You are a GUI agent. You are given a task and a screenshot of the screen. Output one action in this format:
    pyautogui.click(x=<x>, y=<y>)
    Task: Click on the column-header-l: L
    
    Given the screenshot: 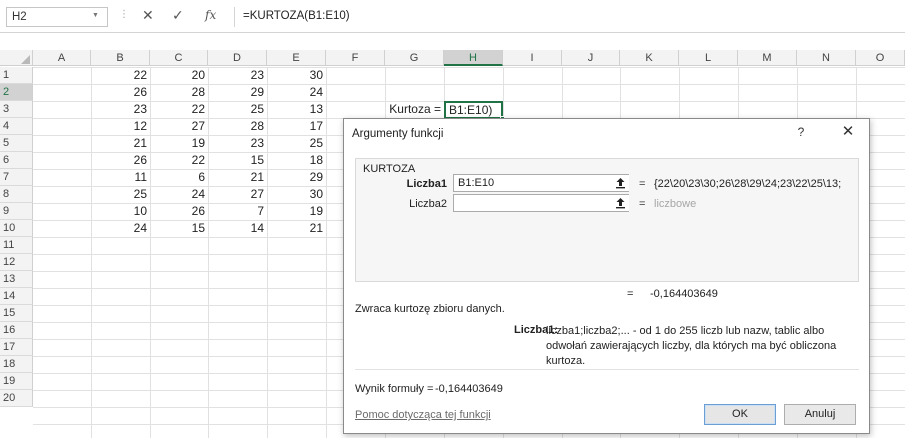 What is the action you would take?
    pyautogui.click(x=708, y=58)
    